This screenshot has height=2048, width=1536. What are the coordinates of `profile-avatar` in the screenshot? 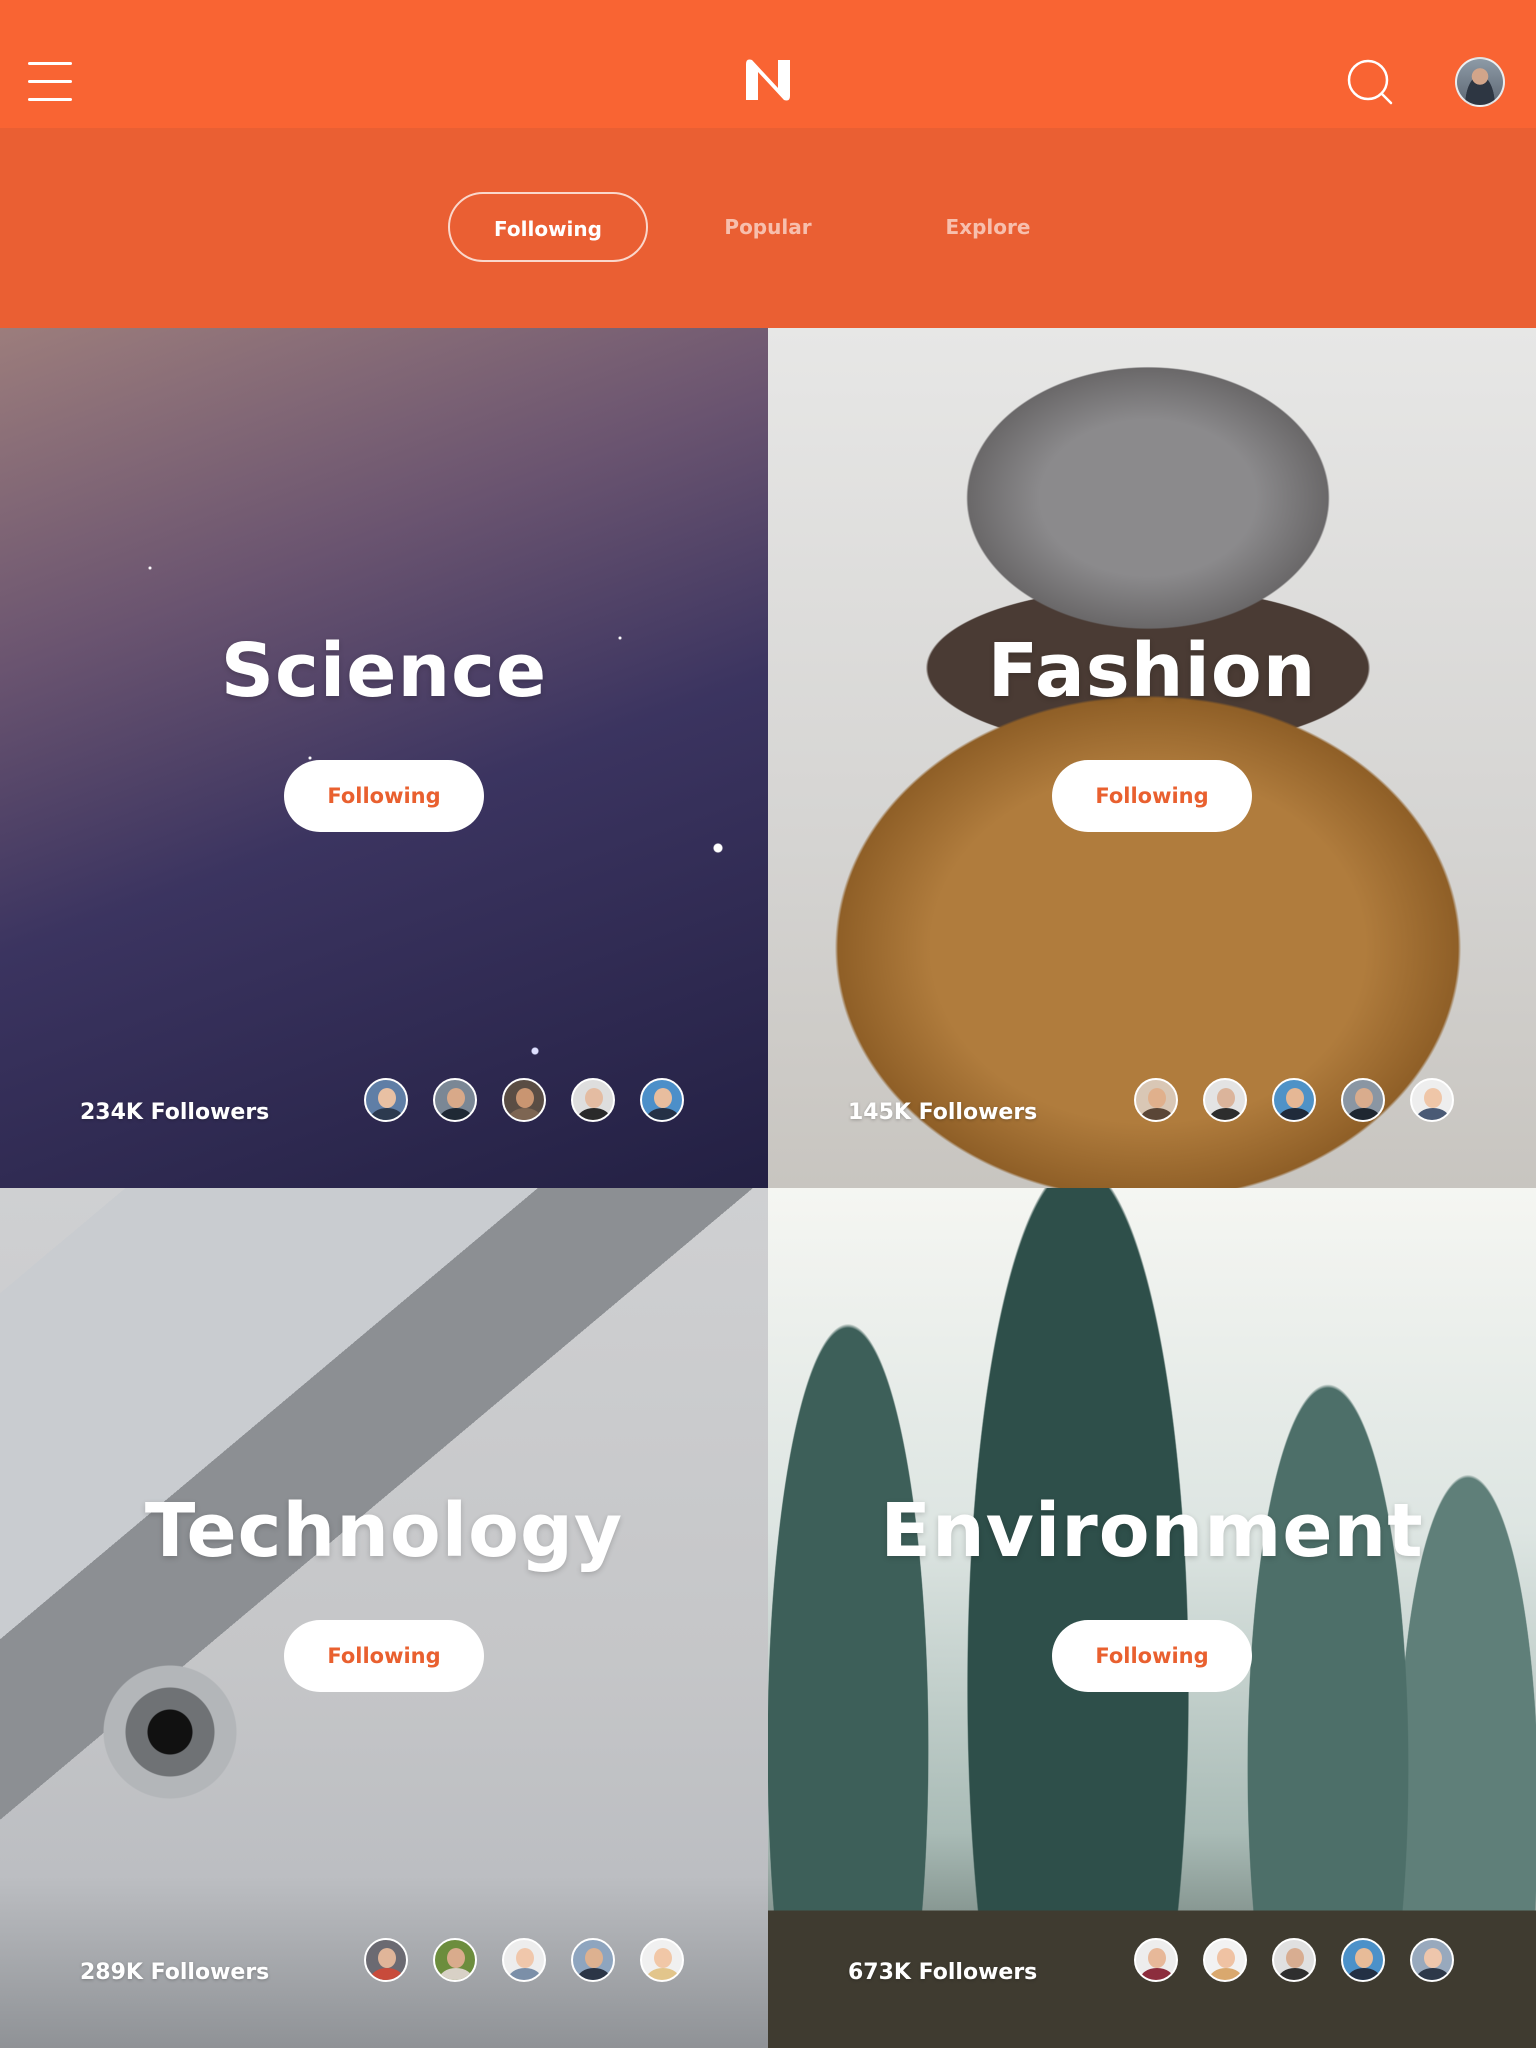 It's located at (1480, 82).